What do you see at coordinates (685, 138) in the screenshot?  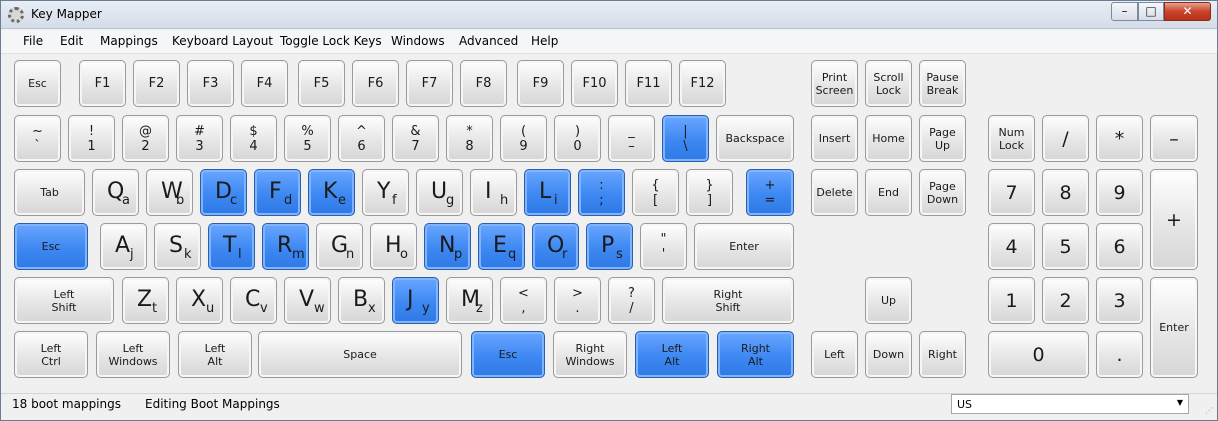 I see `key-equals: | \` at bounding box center [685, 138].